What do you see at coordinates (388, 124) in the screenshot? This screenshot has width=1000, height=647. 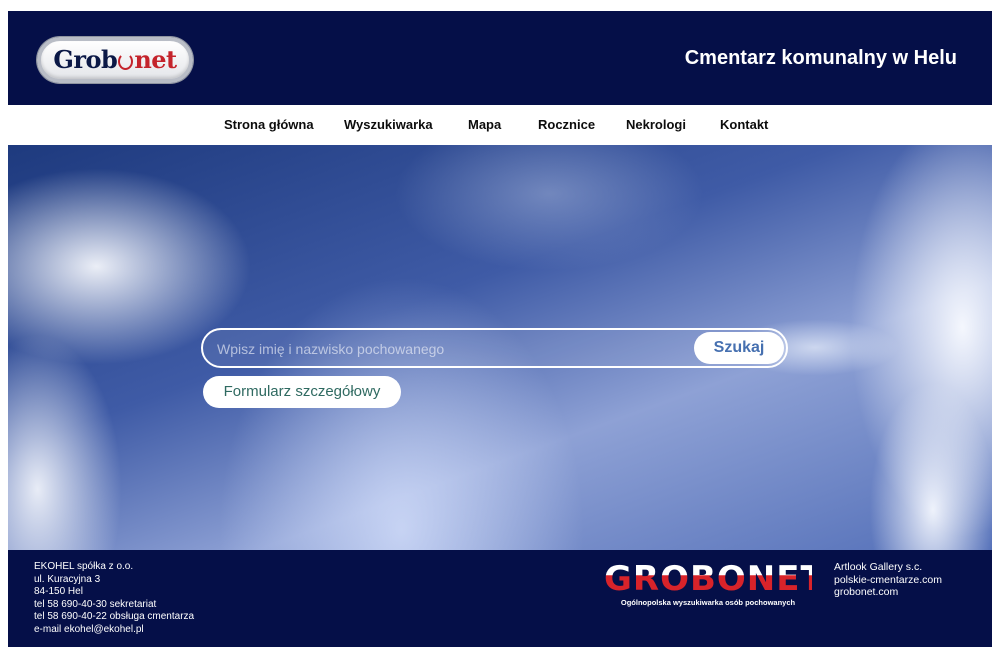 I see `nav-item-search: Wyszukiwarka` at bounding box center [388, 124].